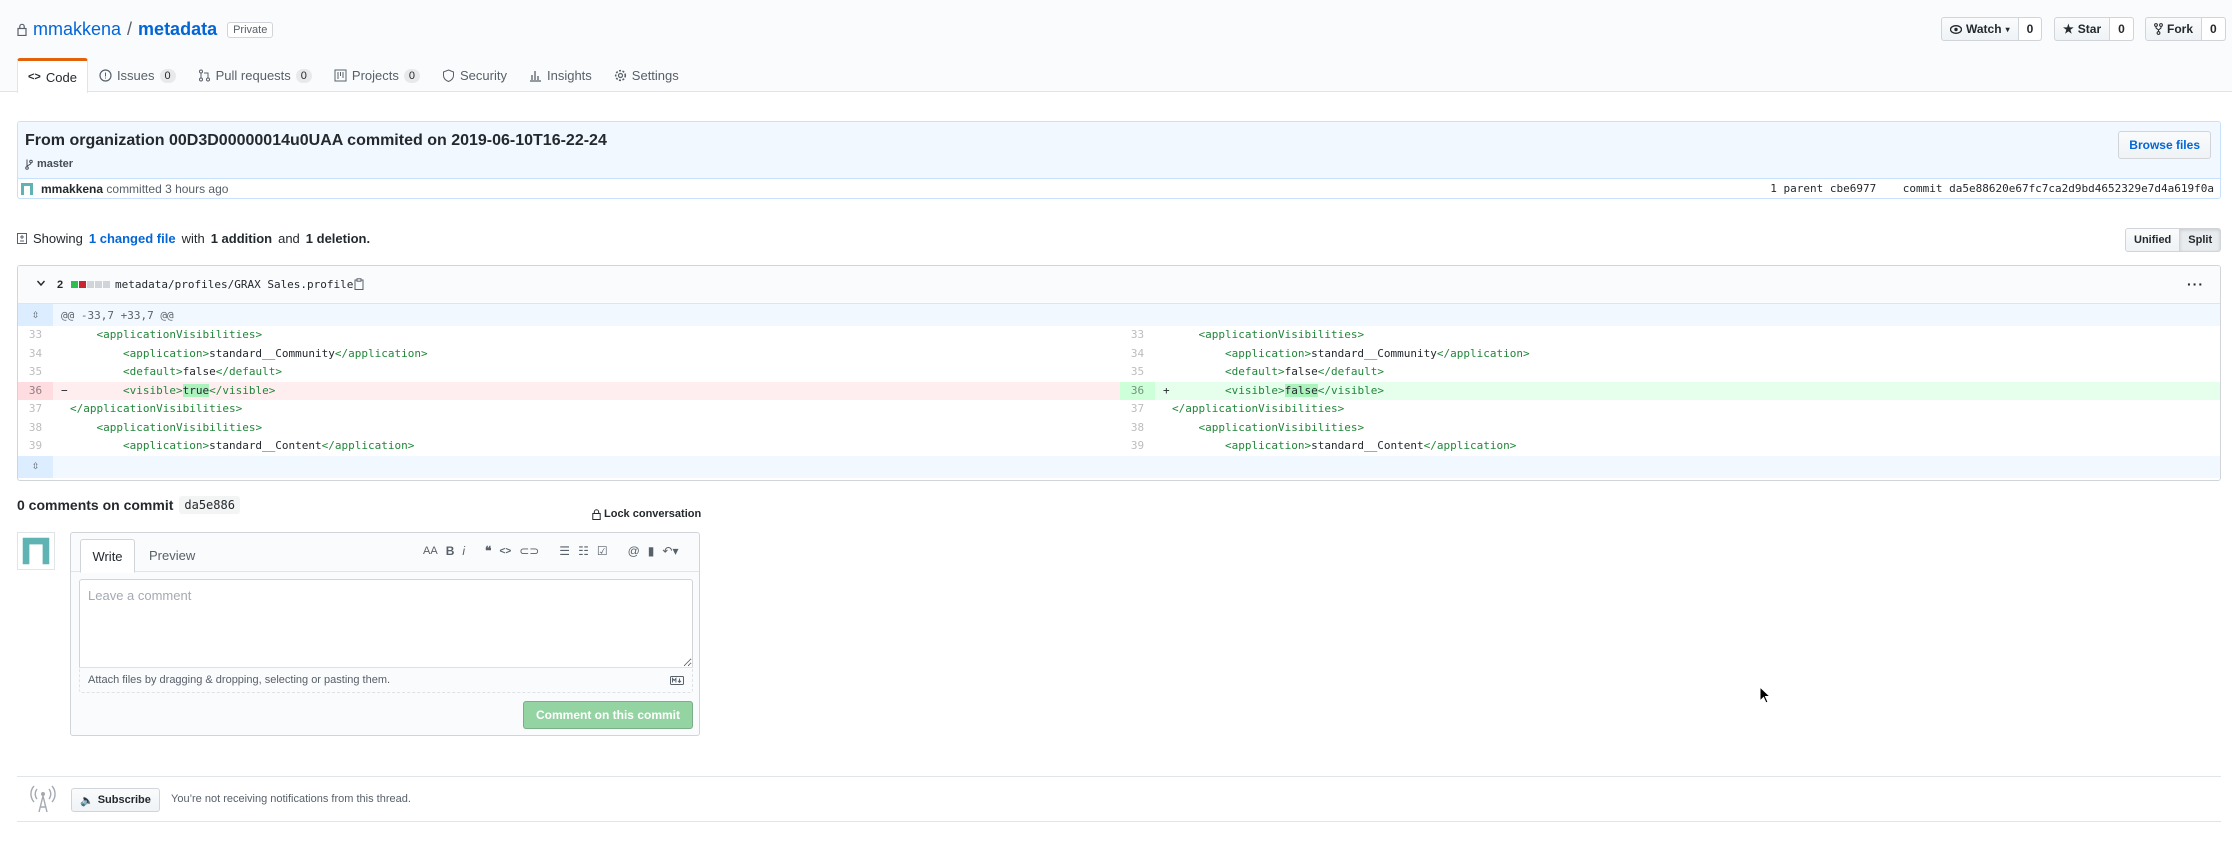  What do you see at coordinates (1670, 335) in the screenshot?
I see `diff-right-line: 33 <applicationVisibilities>` at bounding box center [1670, 335].